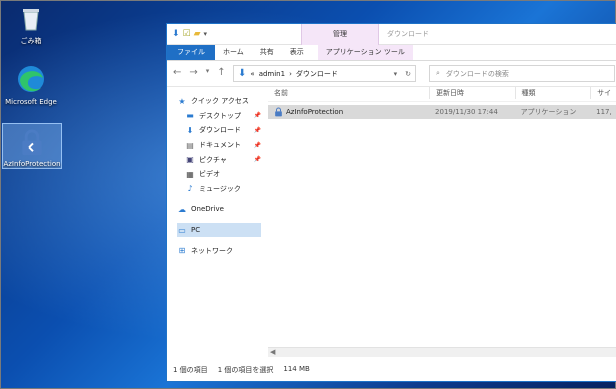 The image size is (616, 389). What do you see at coordinates (190, 116) in the screenshot?
I see `desktop-icon: ▬` at bounding box center [190, 116].